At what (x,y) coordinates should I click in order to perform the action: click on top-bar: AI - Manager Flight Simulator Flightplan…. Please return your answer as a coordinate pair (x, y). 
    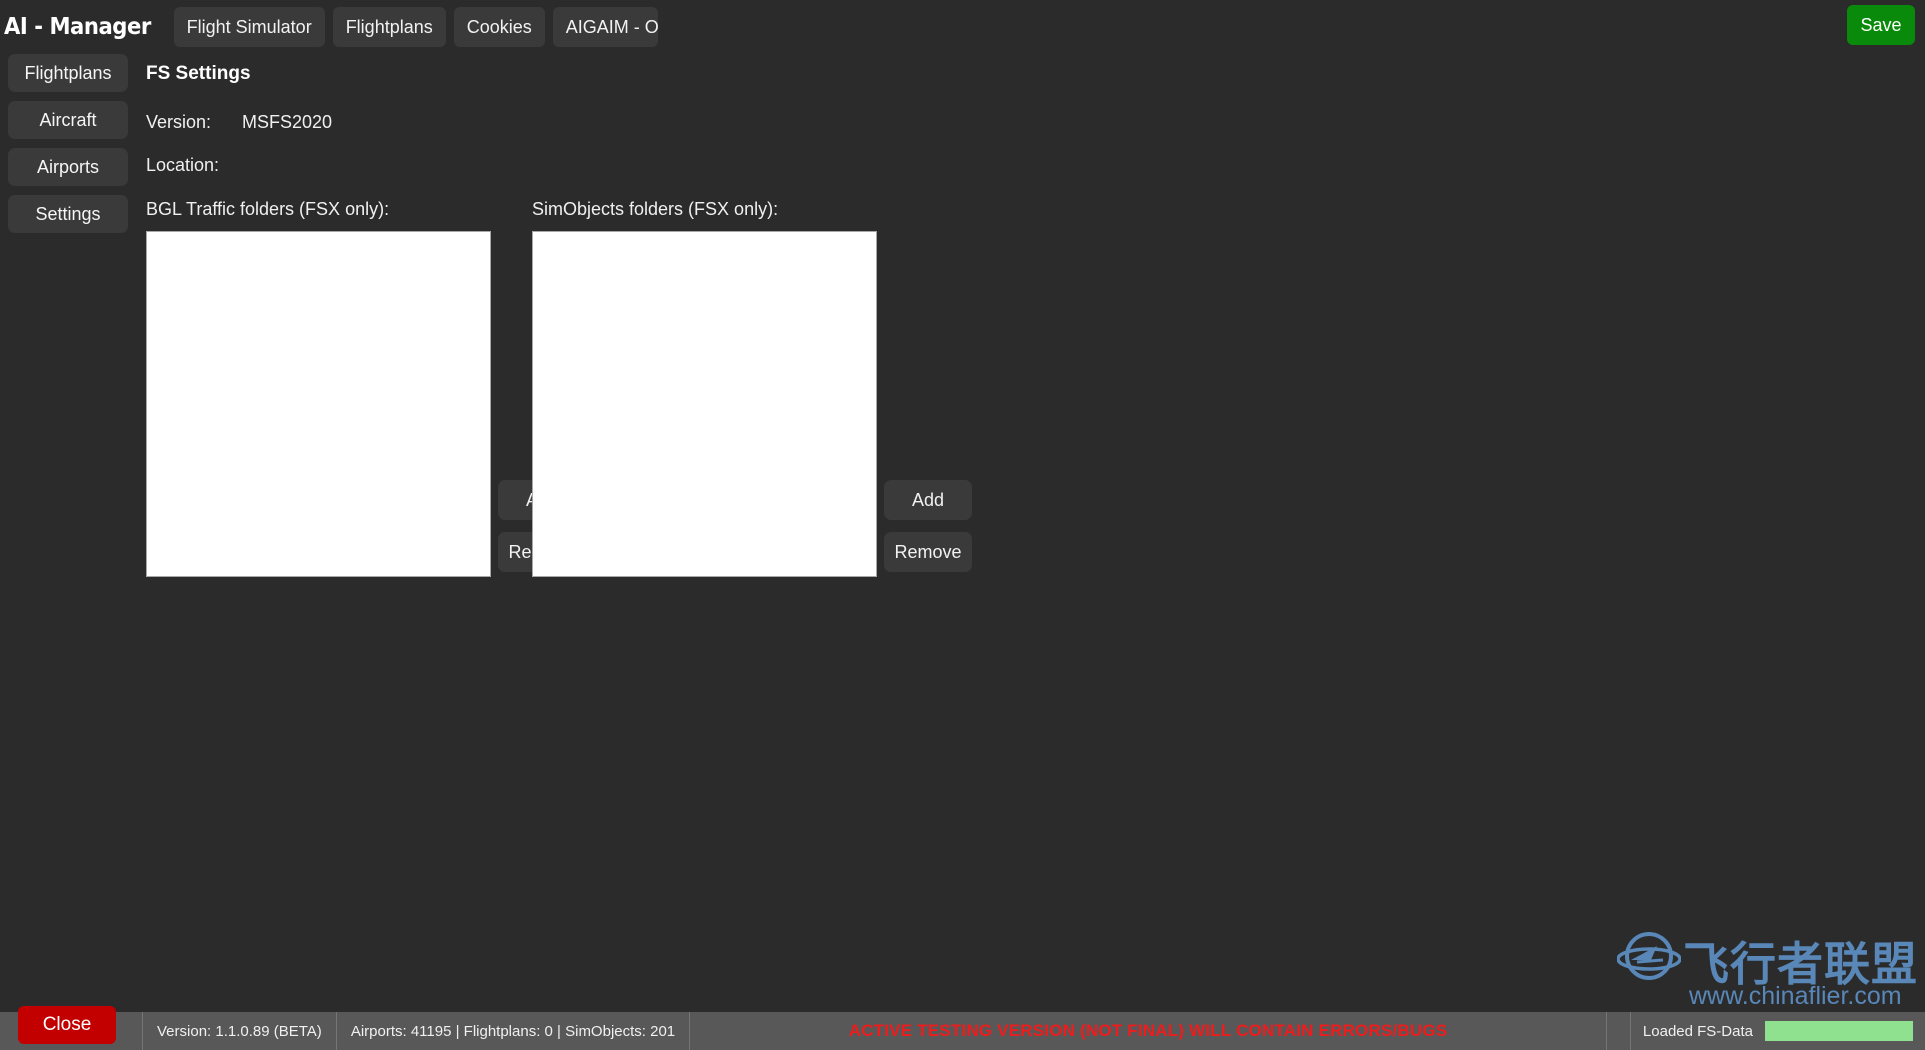
    Looking at the image, I should click on (962, 27).